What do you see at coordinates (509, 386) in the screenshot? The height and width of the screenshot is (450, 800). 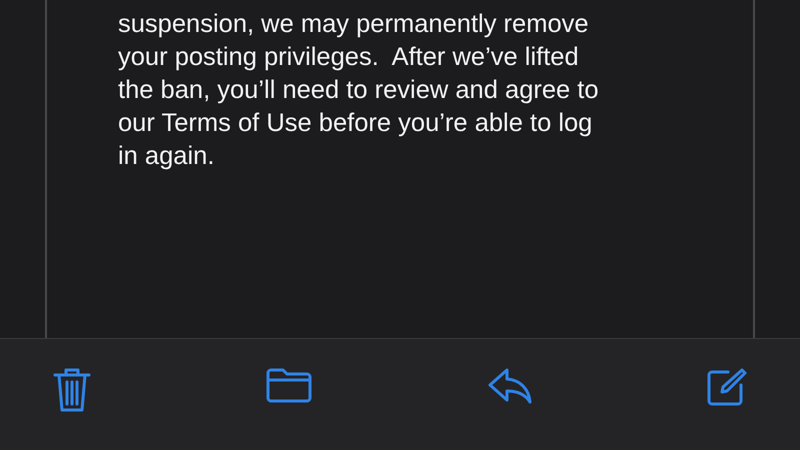 I see `reply-icon` at bounding box center [509, 386].